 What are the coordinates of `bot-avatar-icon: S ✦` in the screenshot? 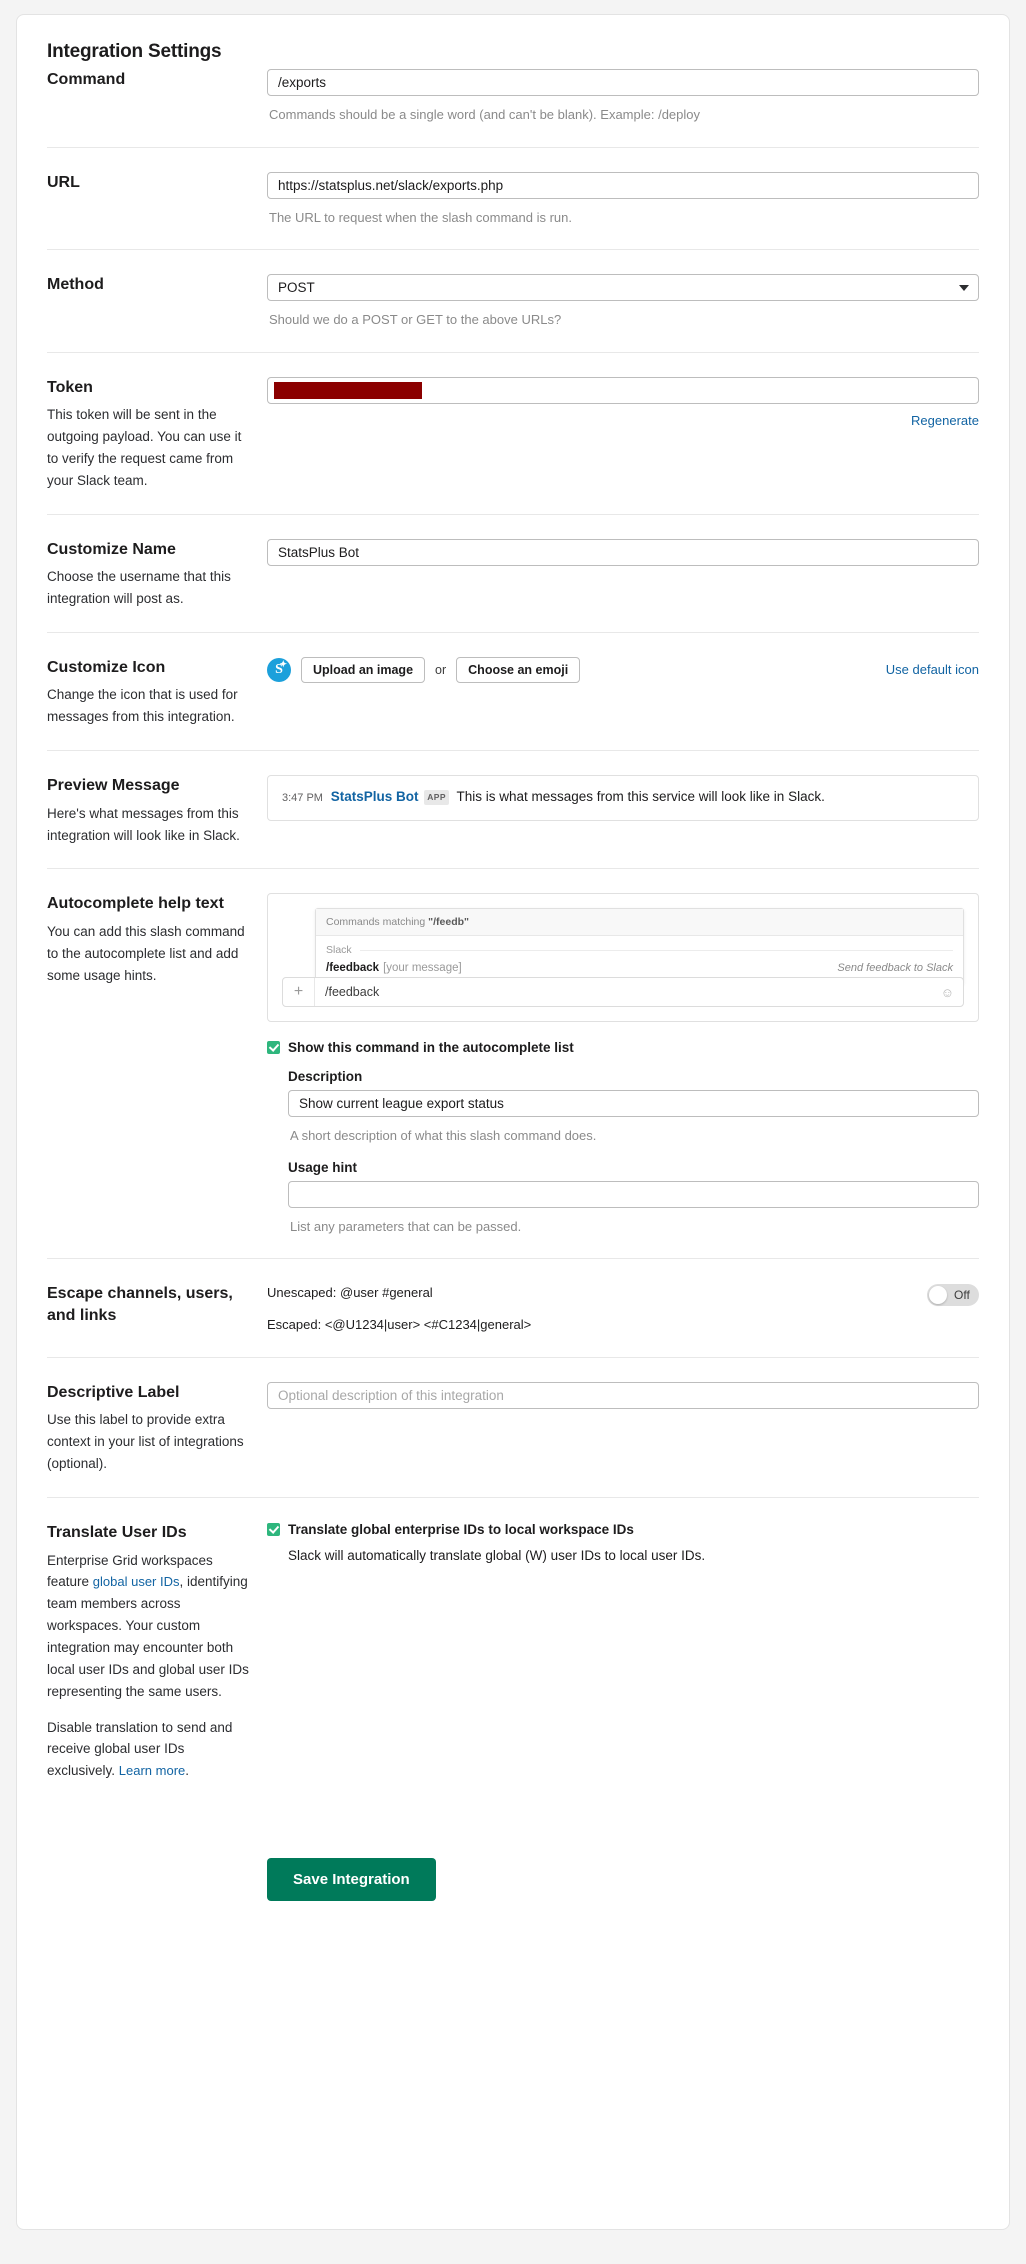 It's located at (279, 669).